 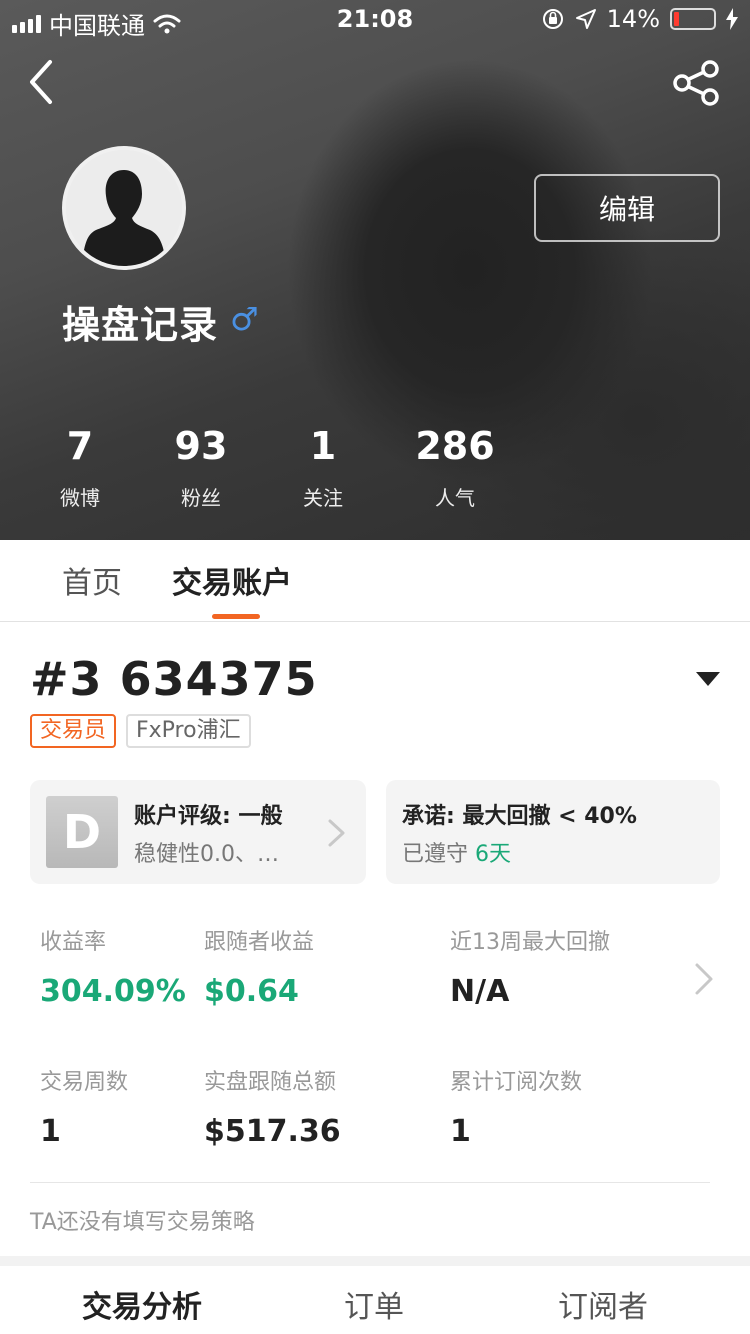 What do you see at coordinates (553, 832) in the screenshot?
I see `promise-card: 承诺: 最大回撤 < 40% 已遵守 6天` at bounding box center [553, 832].